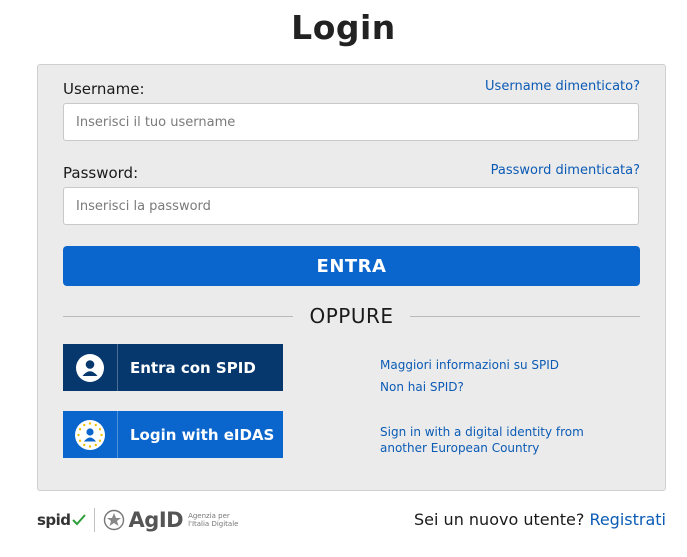  Describe the element at coordinates (104, 89) in the screenshot. I see `username-label: Username:` at that location.